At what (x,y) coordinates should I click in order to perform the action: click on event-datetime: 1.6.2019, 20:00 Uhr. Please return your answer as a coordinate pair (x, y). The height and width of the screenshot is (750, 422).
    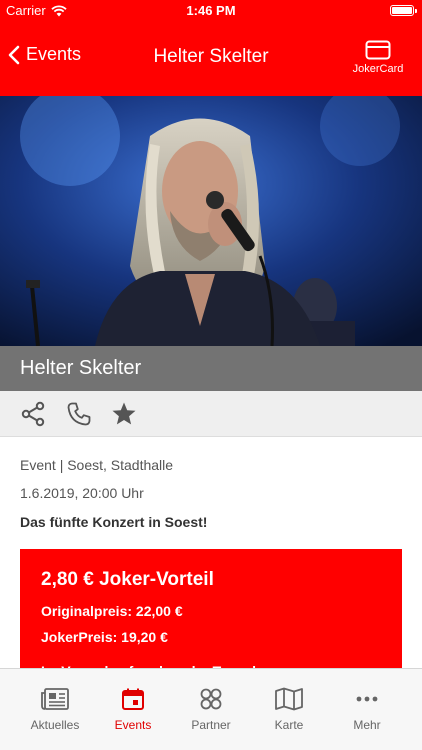
    Looking at the image, I should click on (82, 493).